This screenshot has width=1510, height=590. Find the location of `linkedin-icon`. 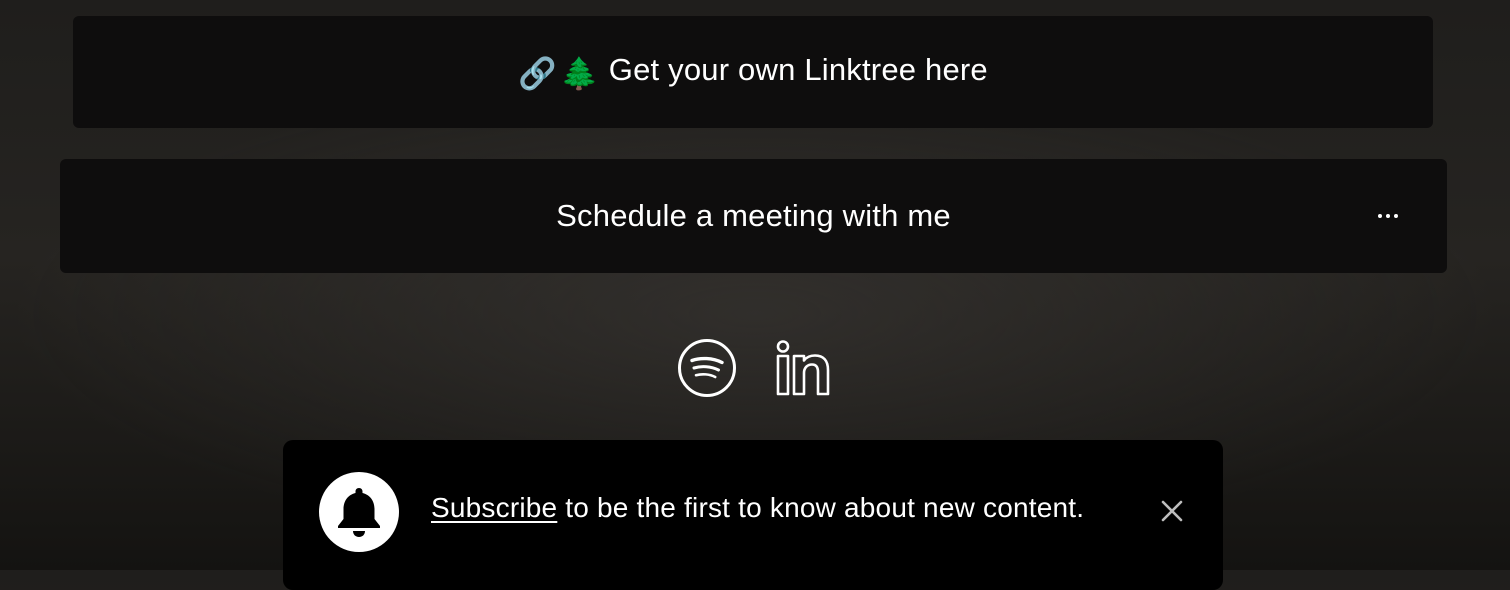

linkedin-icon is located at coordinates (803, 368).